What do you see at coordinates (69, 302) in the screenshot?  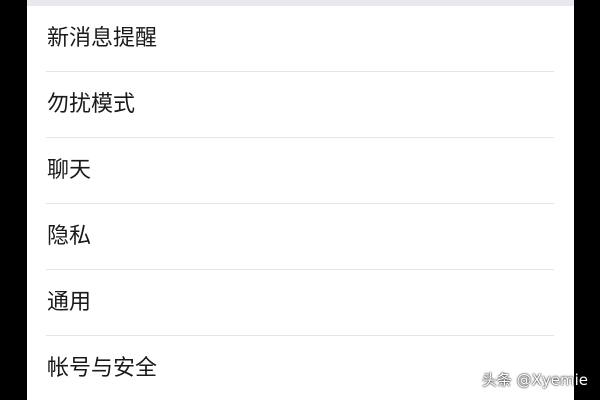 I see `settings-item-label: 通用` at bounding box center [69, 302].